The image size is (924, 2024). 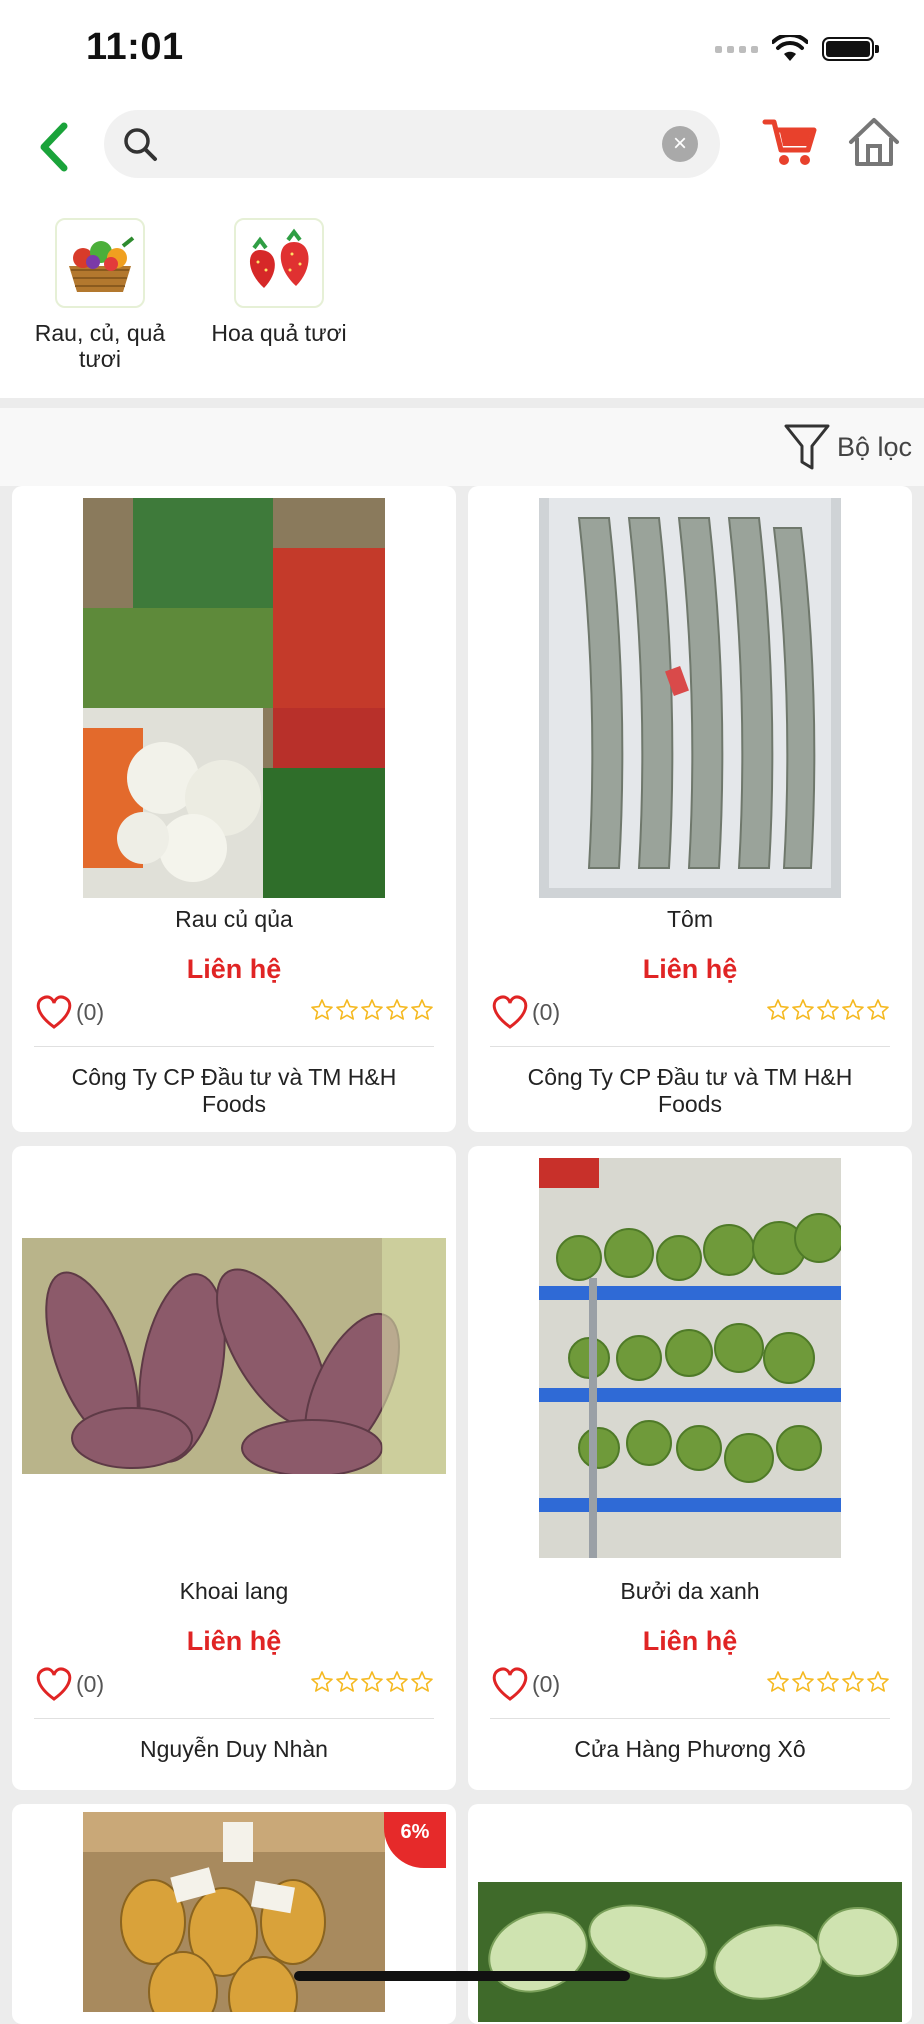 I want to click on category-label: Hoa quả tươi, so click(x=279, y=333).